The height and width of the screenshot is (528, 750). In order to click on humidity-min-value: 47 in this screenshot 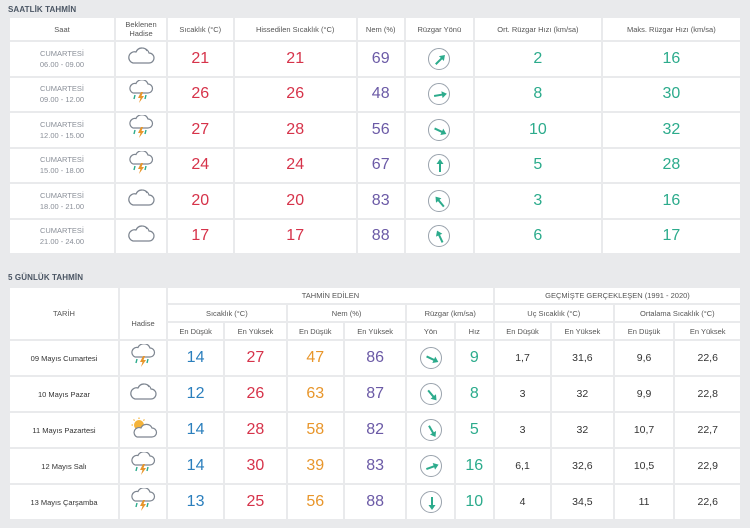, I will do `click(315, 358)`.